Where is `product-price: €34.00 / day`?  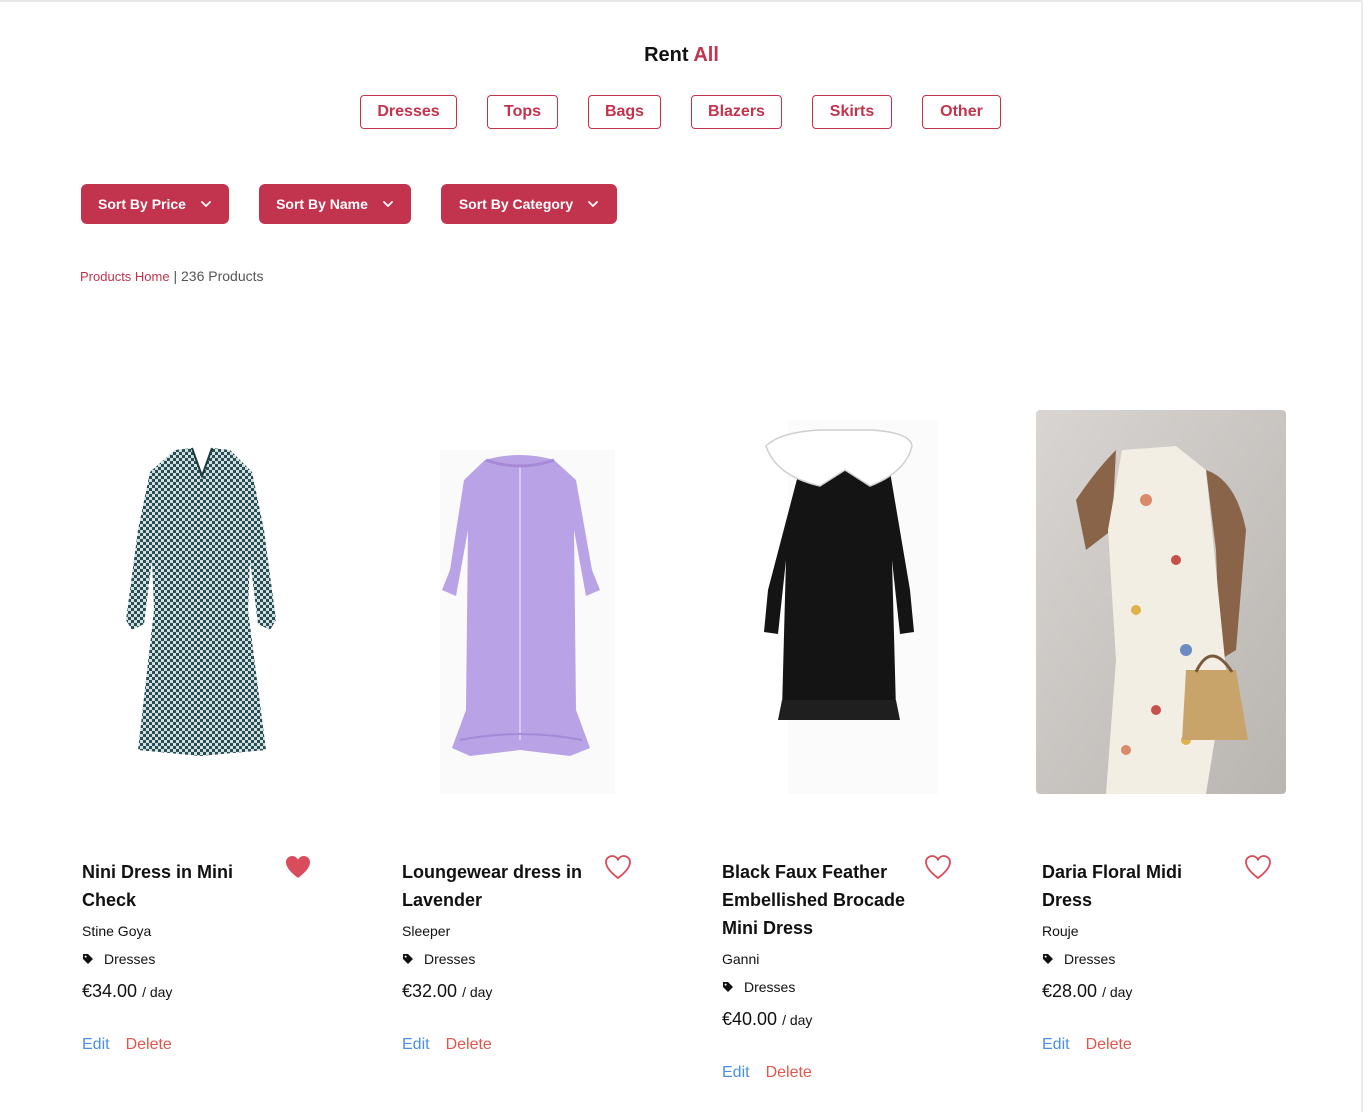 product-price: €34.00 / day is located at coordinates (127, 991).